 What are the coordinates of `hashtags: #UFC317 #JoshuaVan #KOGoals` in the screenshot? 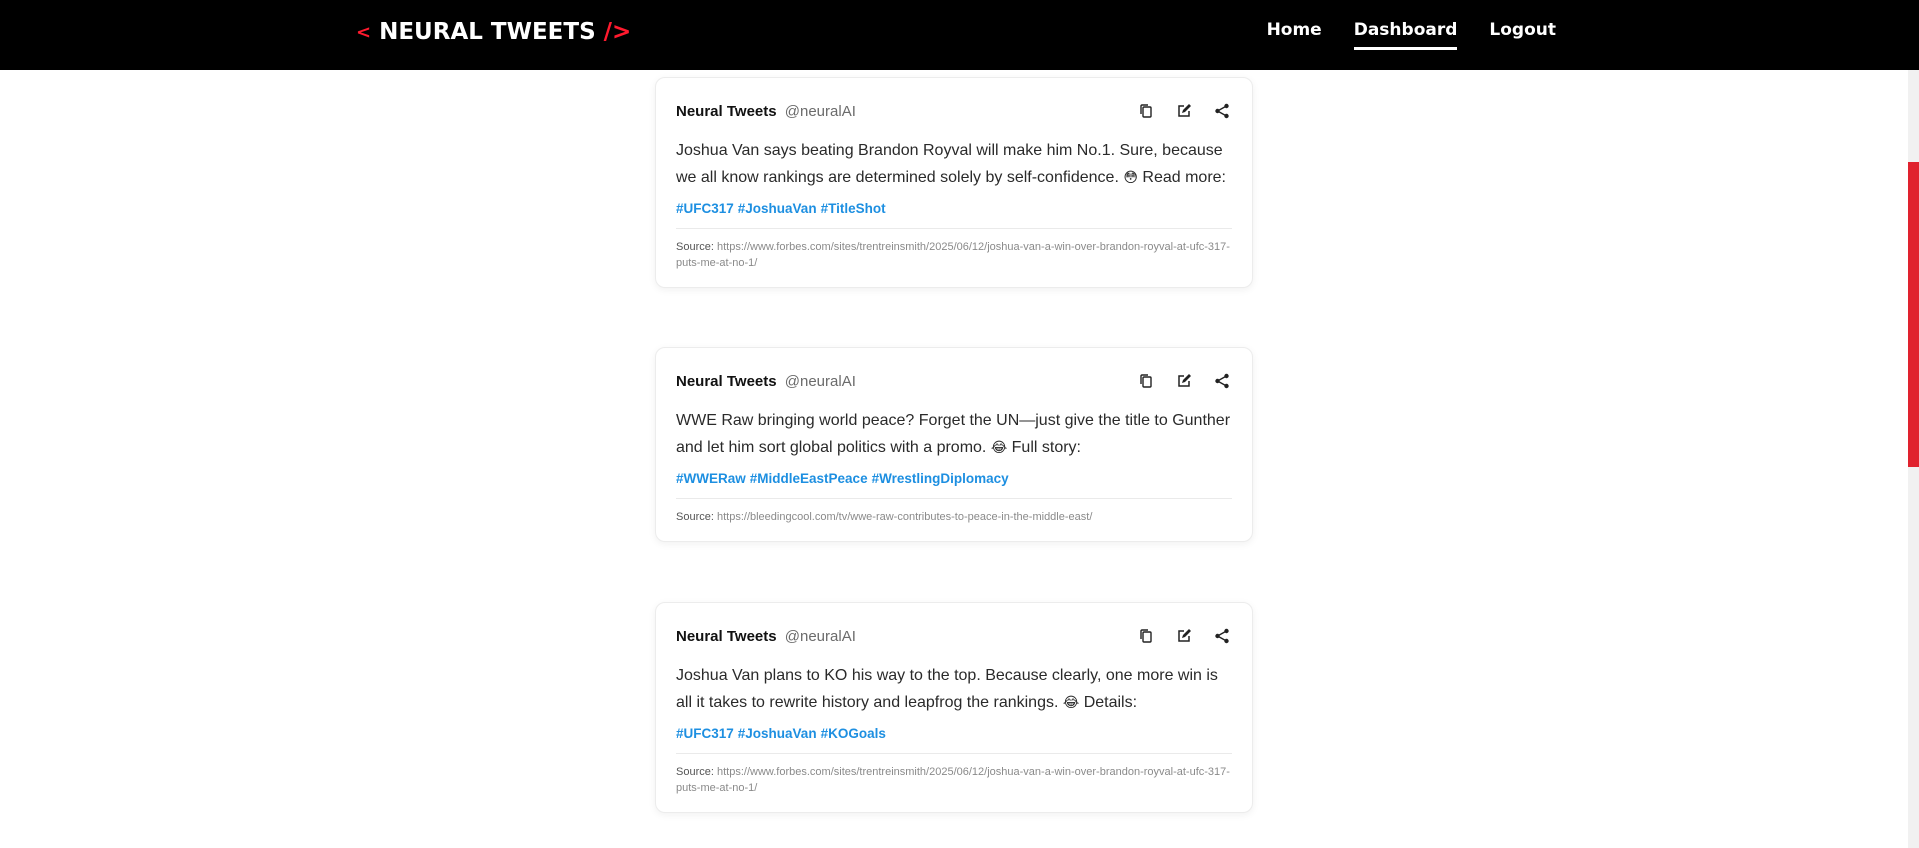 It's located at (954, 733).